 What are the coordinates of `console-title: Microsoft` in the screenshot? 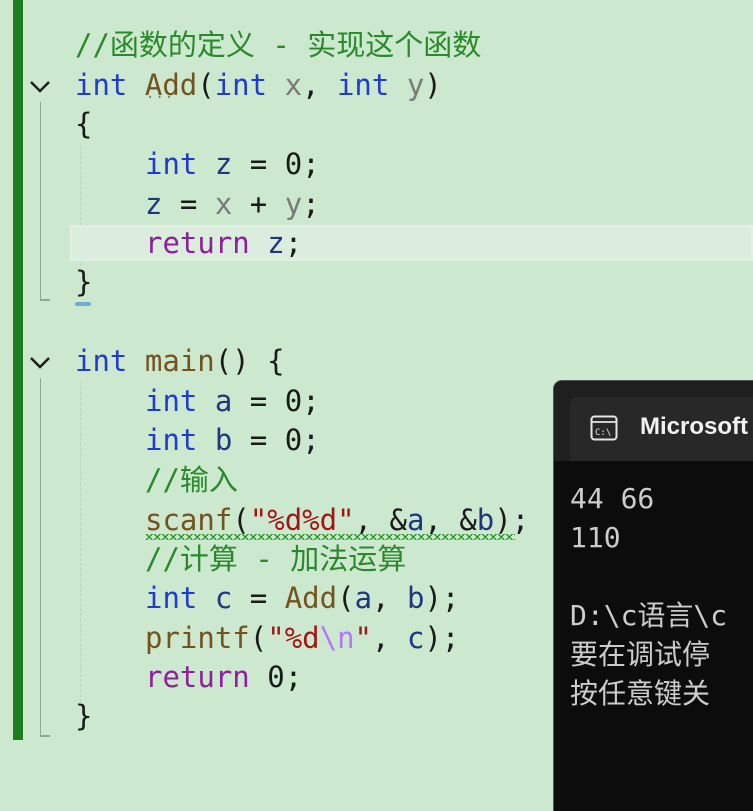 It's located at (694, 426).